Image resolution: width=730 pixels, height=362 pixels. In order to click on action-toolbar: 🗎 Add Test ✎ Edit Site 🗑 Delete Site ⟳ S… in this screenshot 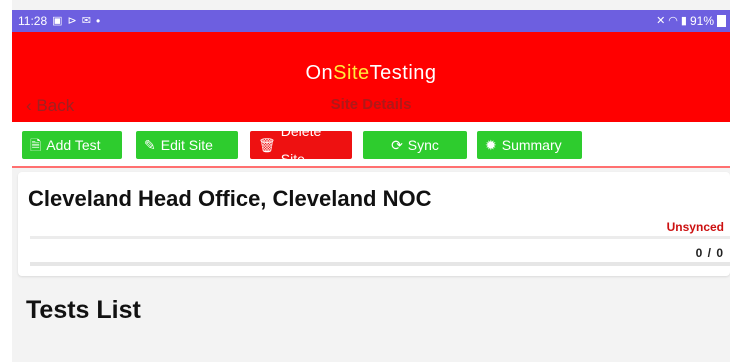, I will do `click(371, 145)`.